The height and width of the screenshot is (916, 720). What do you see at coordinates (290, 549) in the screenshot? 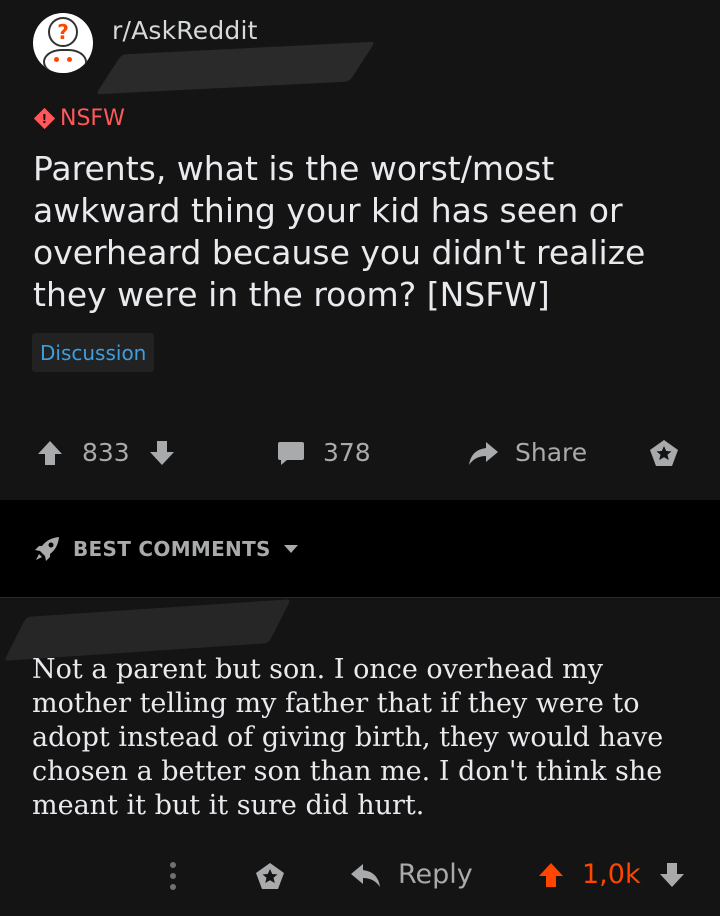
I see `chevron-down-icon` at bounding box center [290, 549].